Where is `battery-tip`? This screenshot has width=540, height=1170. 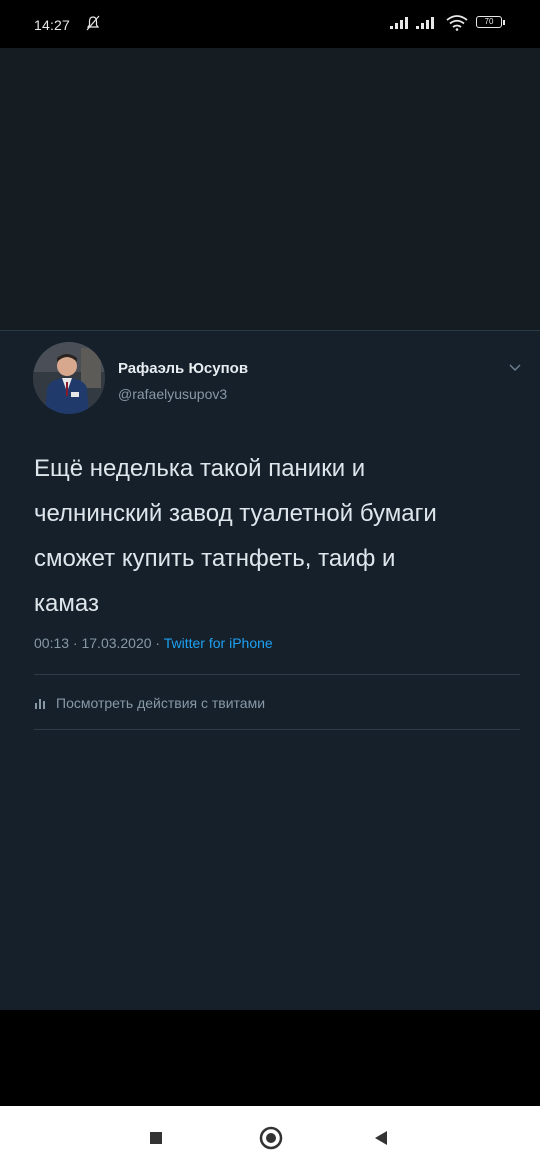
battery-tip is located at coordinates (504, 22).